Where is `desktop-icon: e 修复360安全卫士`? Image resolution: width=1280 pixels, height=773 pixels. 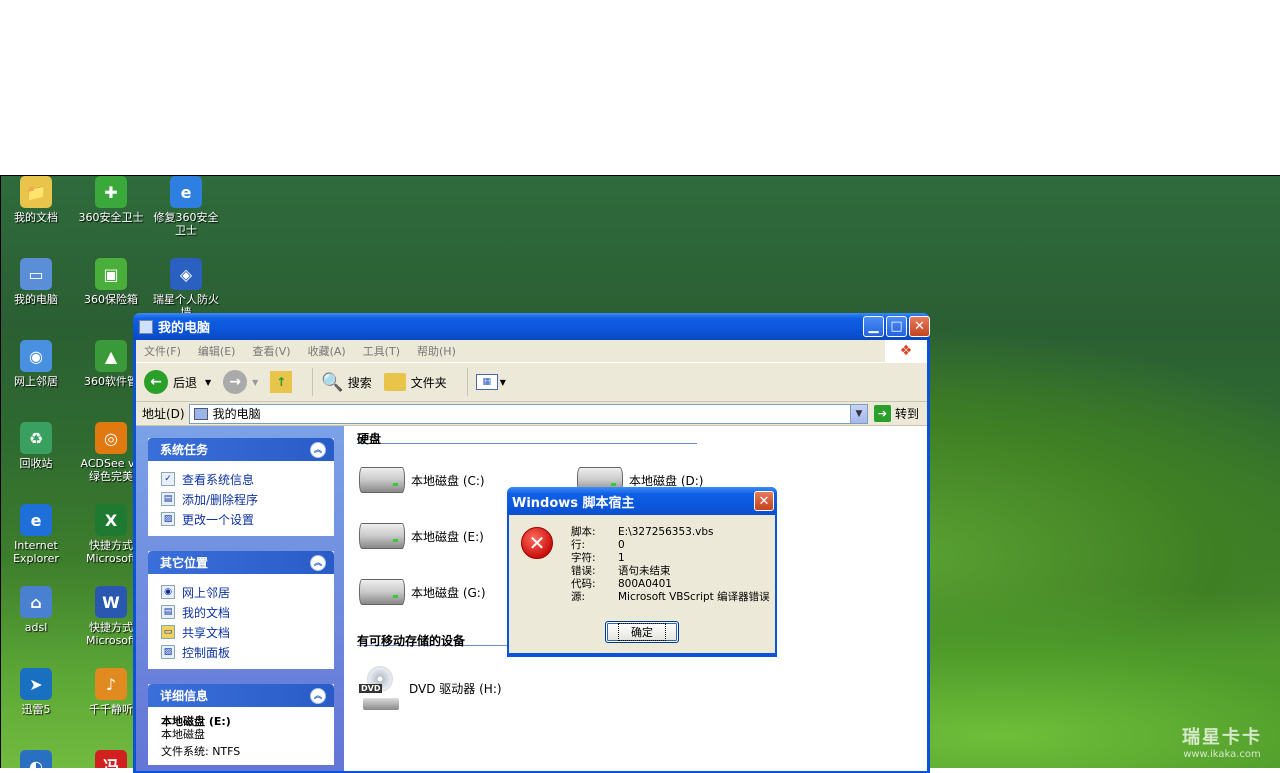
desktop-icon: e 修复360安全卫士 is located at coordinates (186, 206).